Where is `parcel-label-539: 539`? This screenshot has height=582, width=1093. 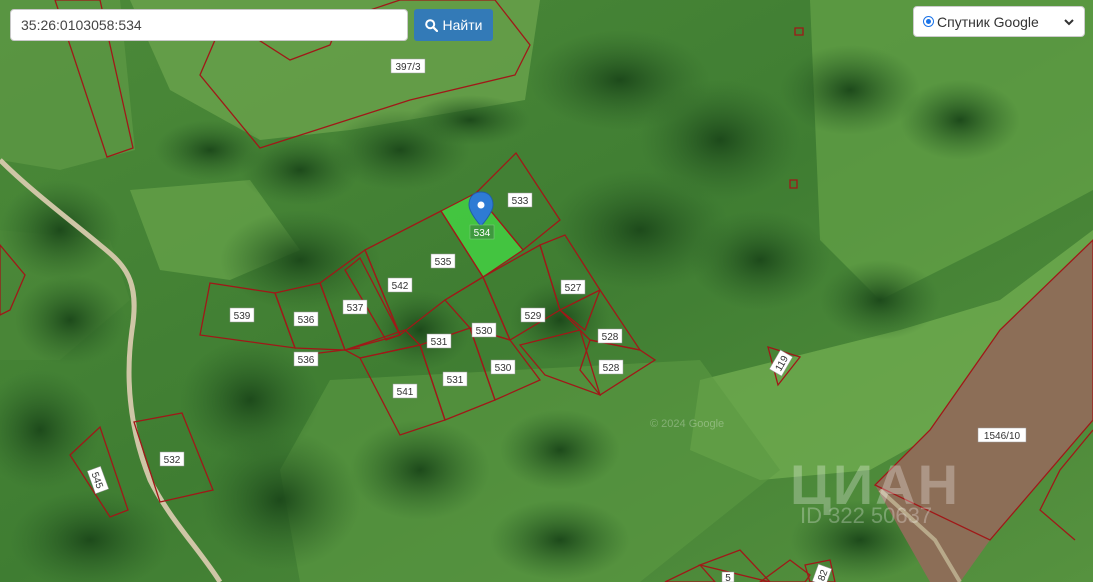
parcel-label-539: 539 is located at coordinates (242, 315).